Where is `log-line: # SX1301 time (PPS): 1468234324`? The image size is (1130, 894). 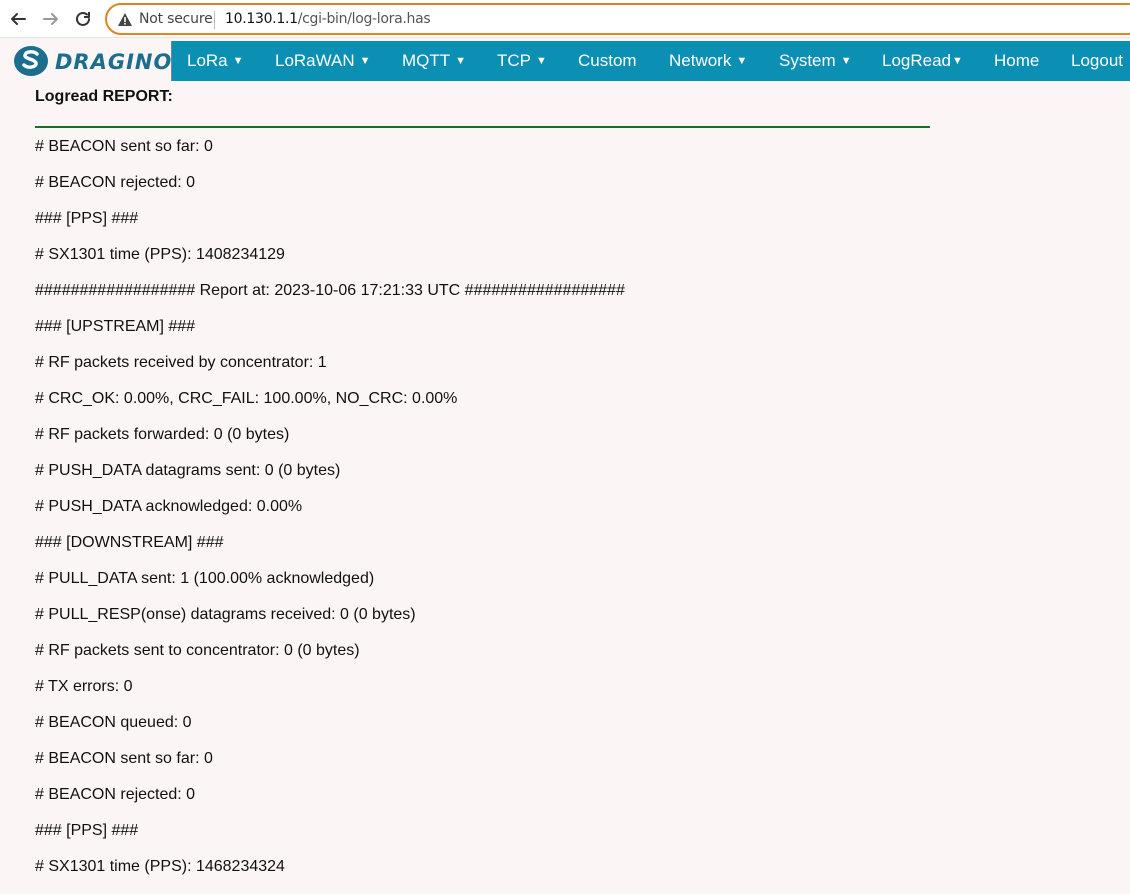 log-line: # SX1301 time (PPS): 1468234324 is located at coordinates (160, 866).